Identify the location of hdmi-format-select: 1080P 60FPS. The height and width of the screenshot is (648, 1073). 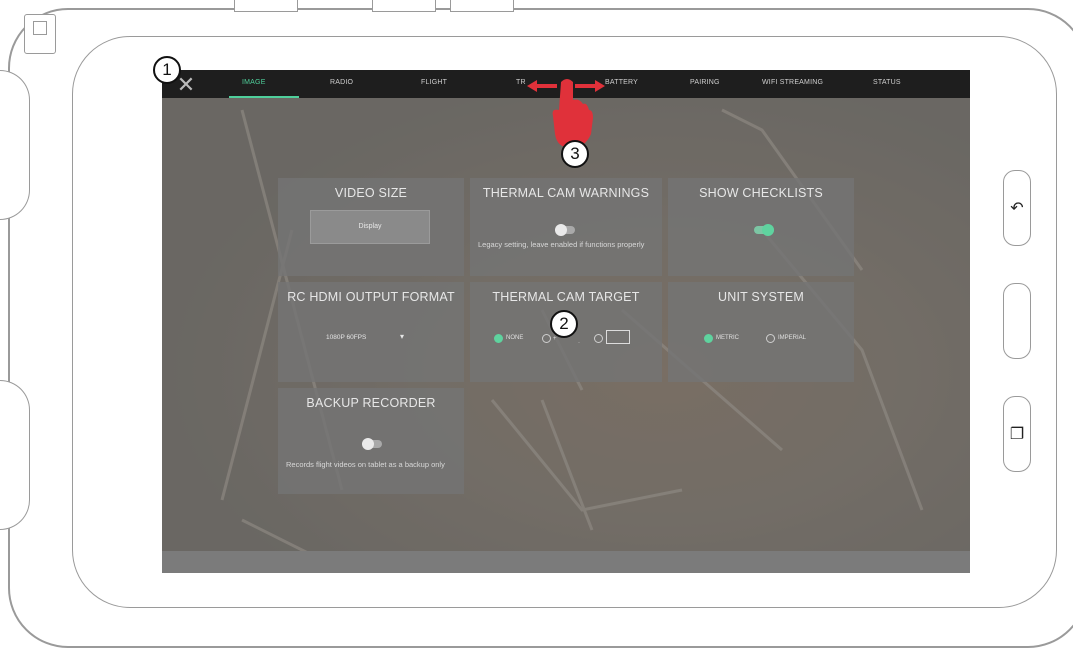
(346, 337).